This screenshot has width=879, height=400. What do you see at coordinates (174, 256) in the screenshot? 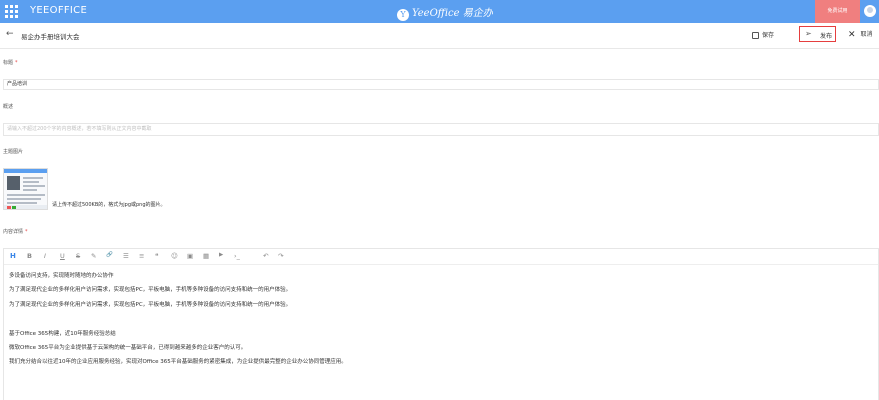
I see `emoji-icon: ☺` at bounding box center [174, 256].